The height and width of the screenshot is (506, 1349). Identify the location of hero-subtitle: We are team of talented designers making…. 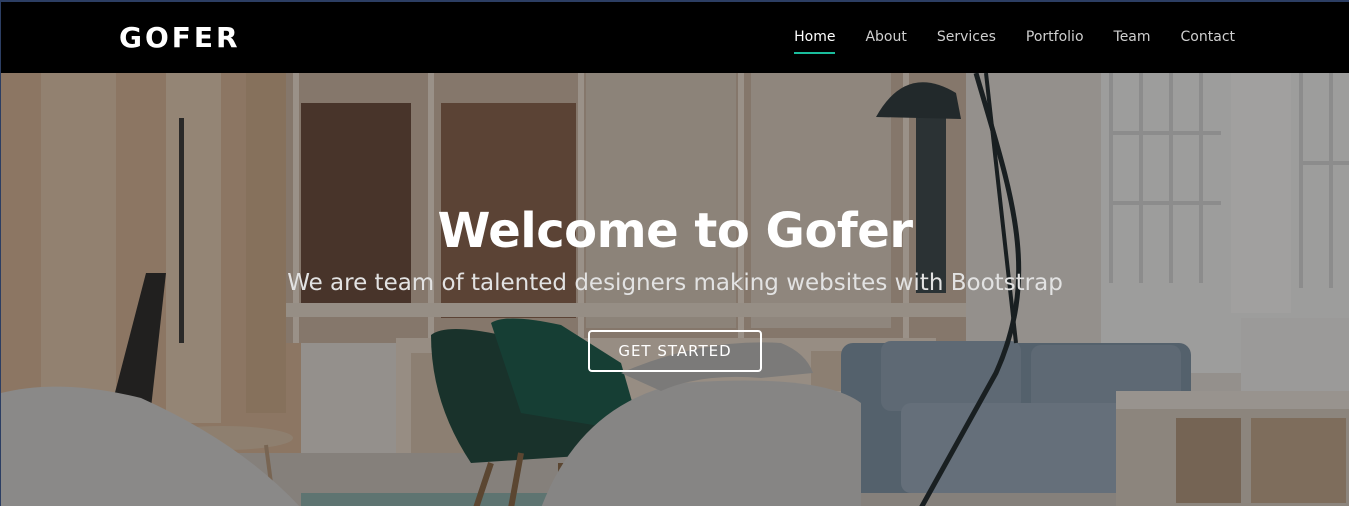
(675, 283).